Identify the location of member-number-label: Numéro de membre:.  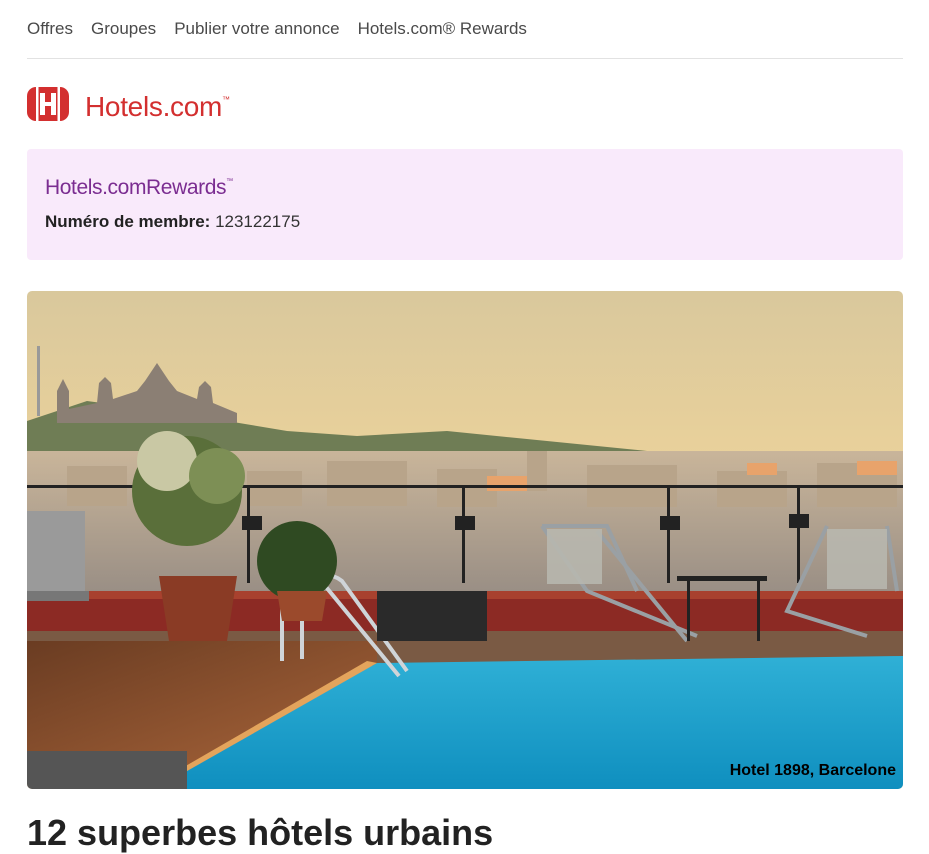
(128, 221).